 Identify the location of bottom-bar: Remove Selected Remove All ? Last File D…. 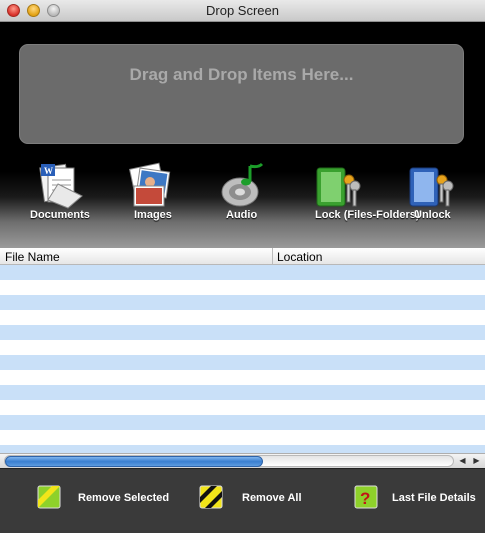
(242, 500).